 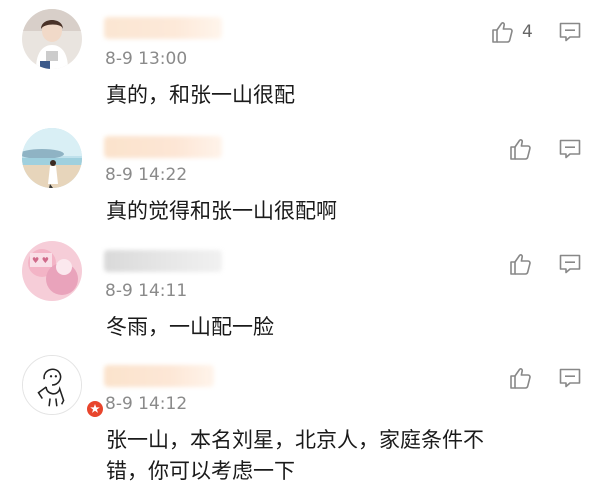 I want to click on verified-badge-icon, so click(x=95, y=409).